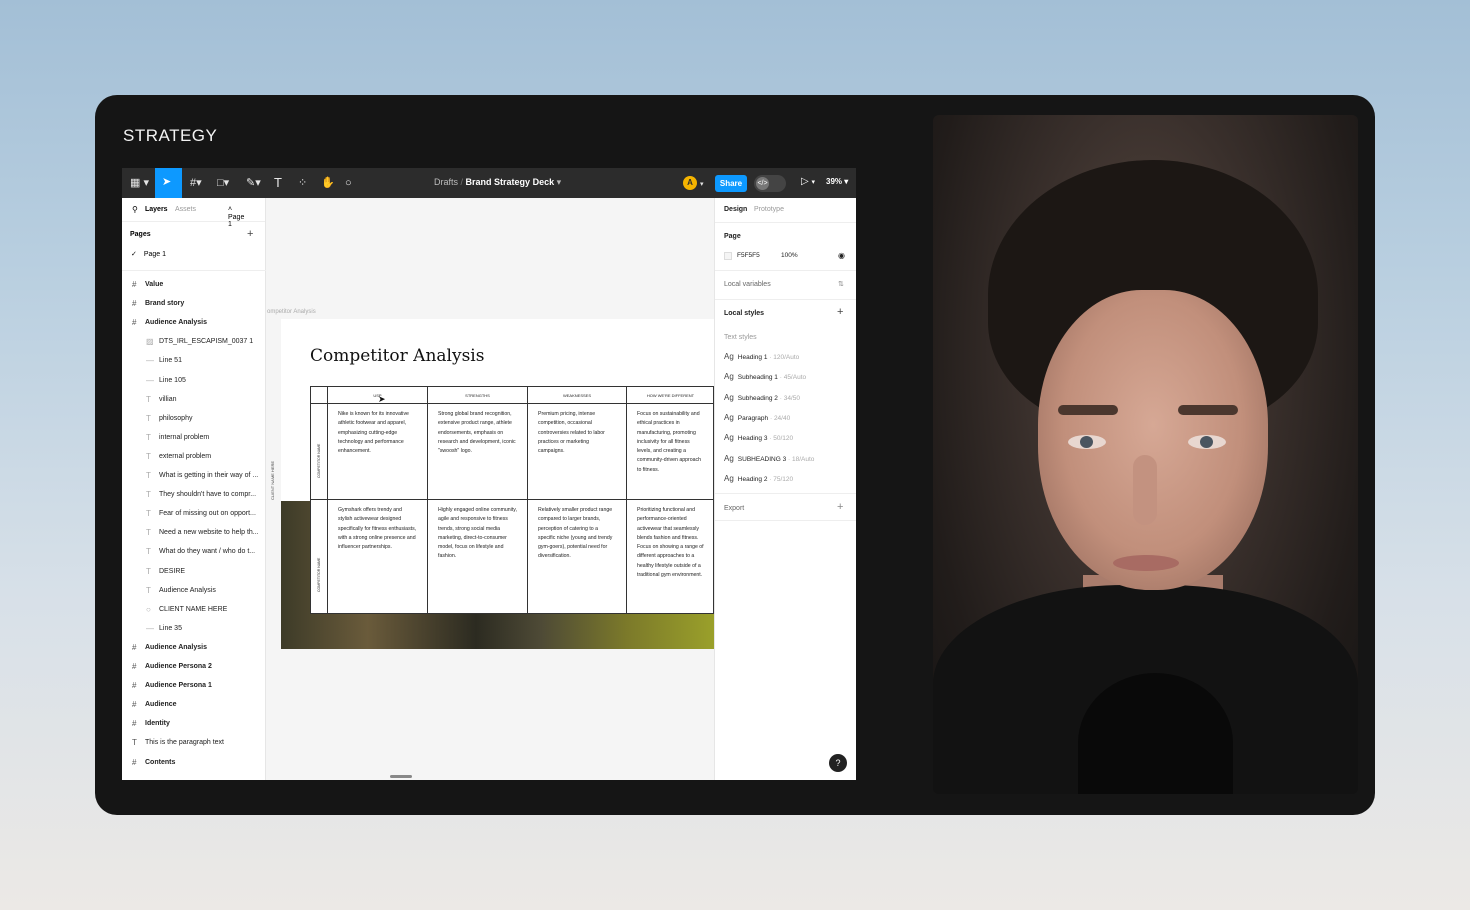  I want to click on text-style-item: Ag Subheading 1 · 45/Auto, so click(765, 376).